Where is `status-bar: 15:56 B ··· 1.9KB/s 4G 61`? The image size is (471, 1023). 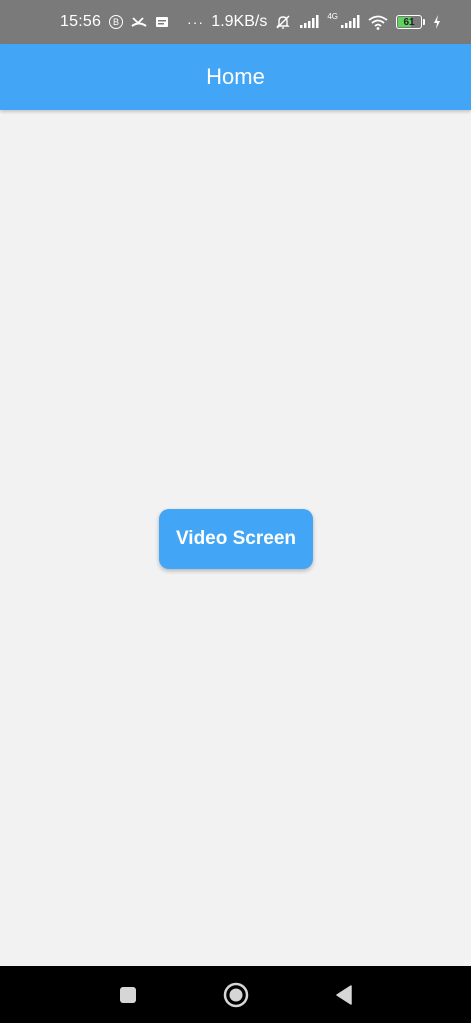
status-bar: 15:56 B ··· 1.9KB/s 4G 61 is located at coordinates (235, 22).